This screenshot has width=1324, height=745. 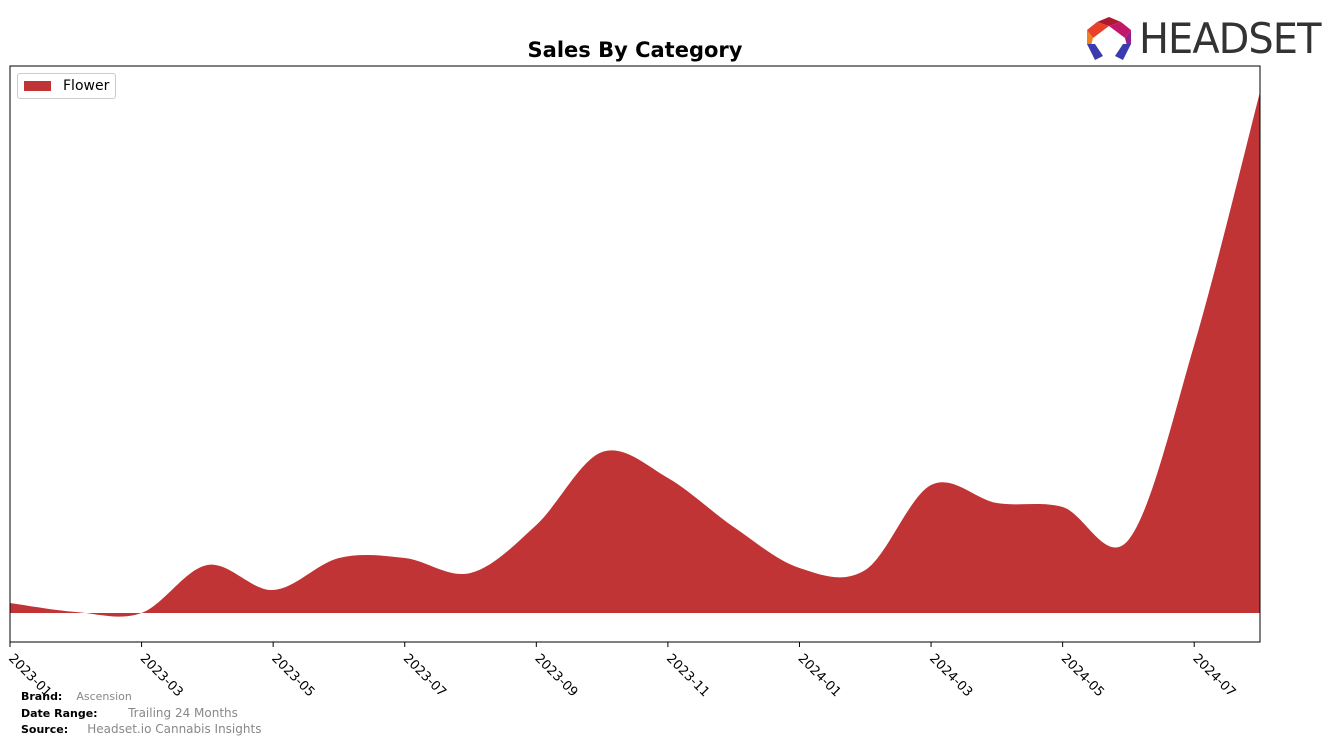 What do you see at coordinates (1230, 38) in the screenshot?
I see `logo-text: HEADSET` at bounding box center [1230, 38].